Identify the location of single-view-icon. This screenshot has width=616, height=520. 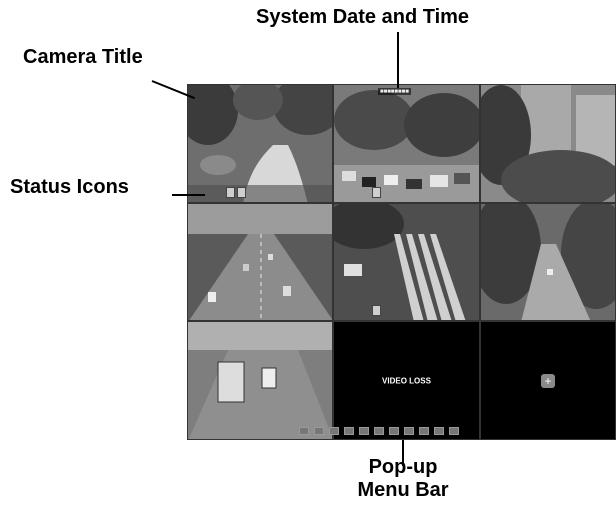
(319, 431).